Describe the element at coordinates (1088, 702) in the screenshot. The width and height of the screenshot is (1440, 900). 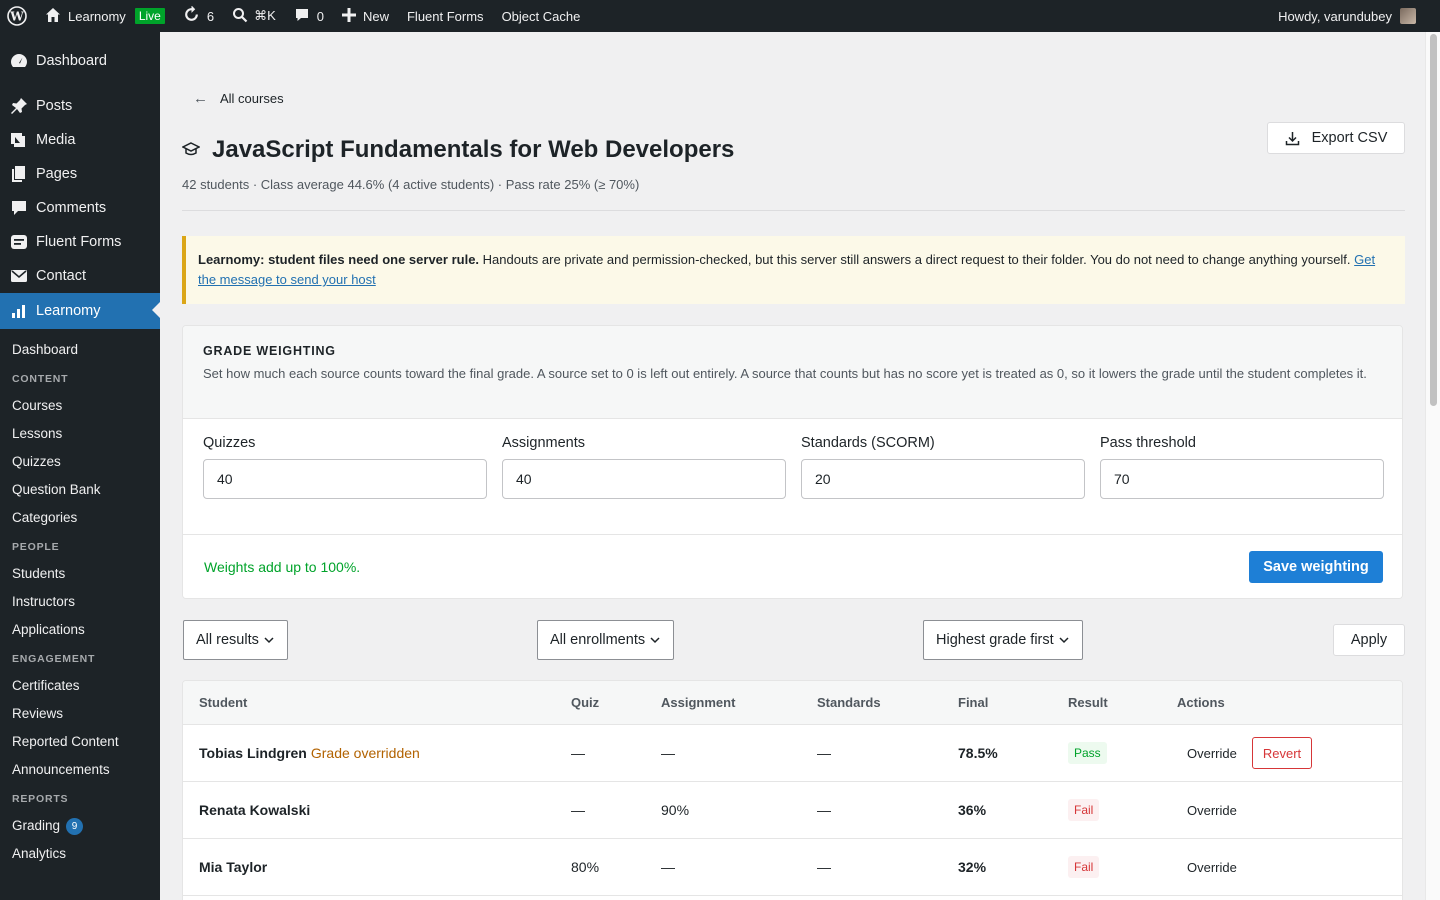
I see `column-result: Result` at that location.